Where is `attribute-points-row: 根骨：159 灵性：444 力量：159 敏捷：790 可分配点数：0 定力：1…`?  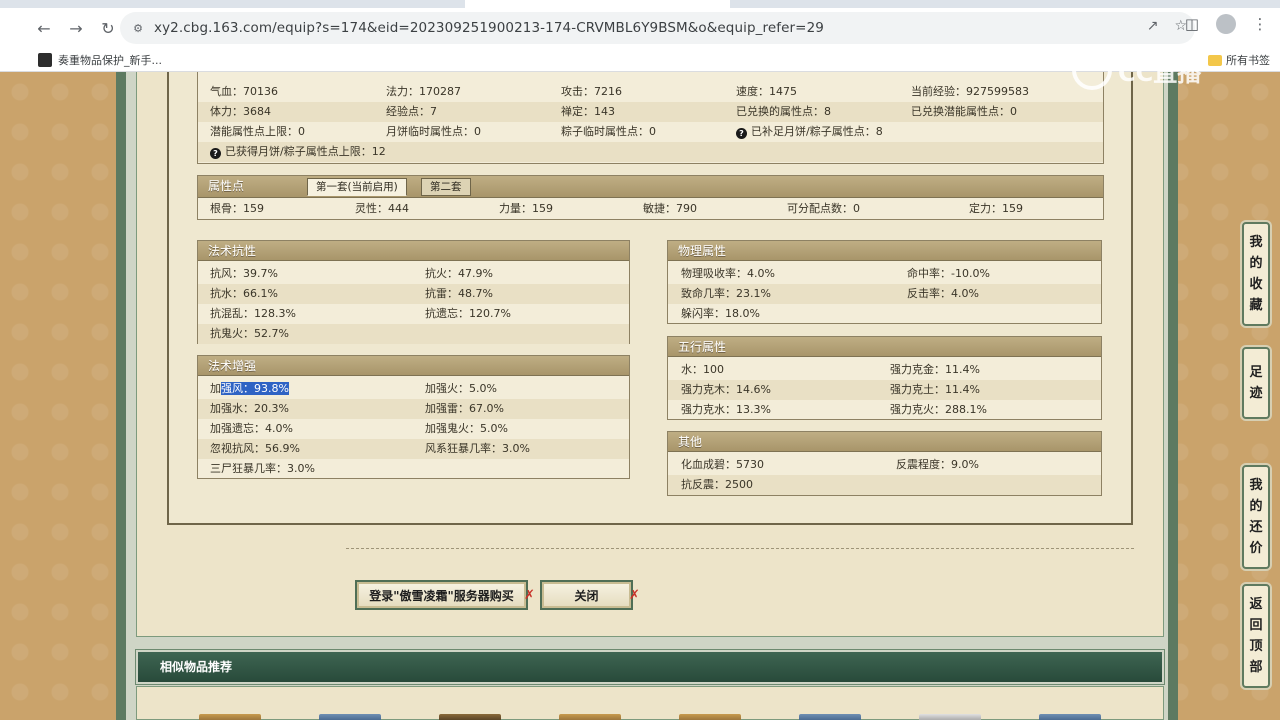
attribute-points-row: 根骨：159 灵性：444 力量：159 敏捷：790 可分配点数：0 定力：1… is located at coordinates (650, 209).